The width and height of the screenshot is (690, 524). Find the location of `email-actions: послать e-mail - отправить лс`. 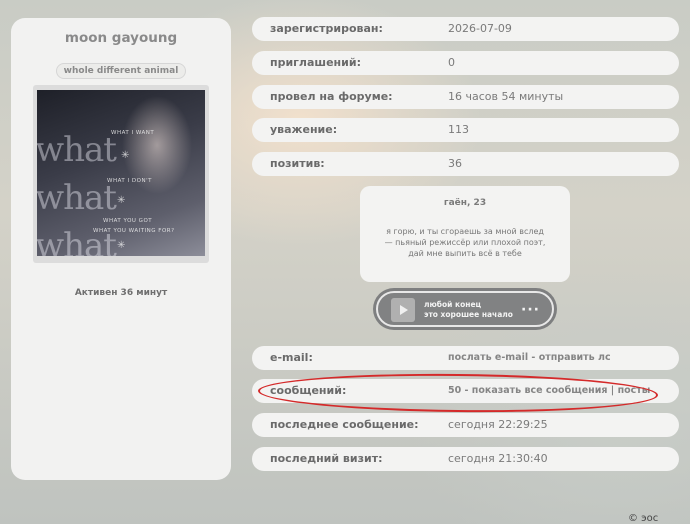

email-actions: послать e-mail - отправить лс is located at coordinates (529, 357).